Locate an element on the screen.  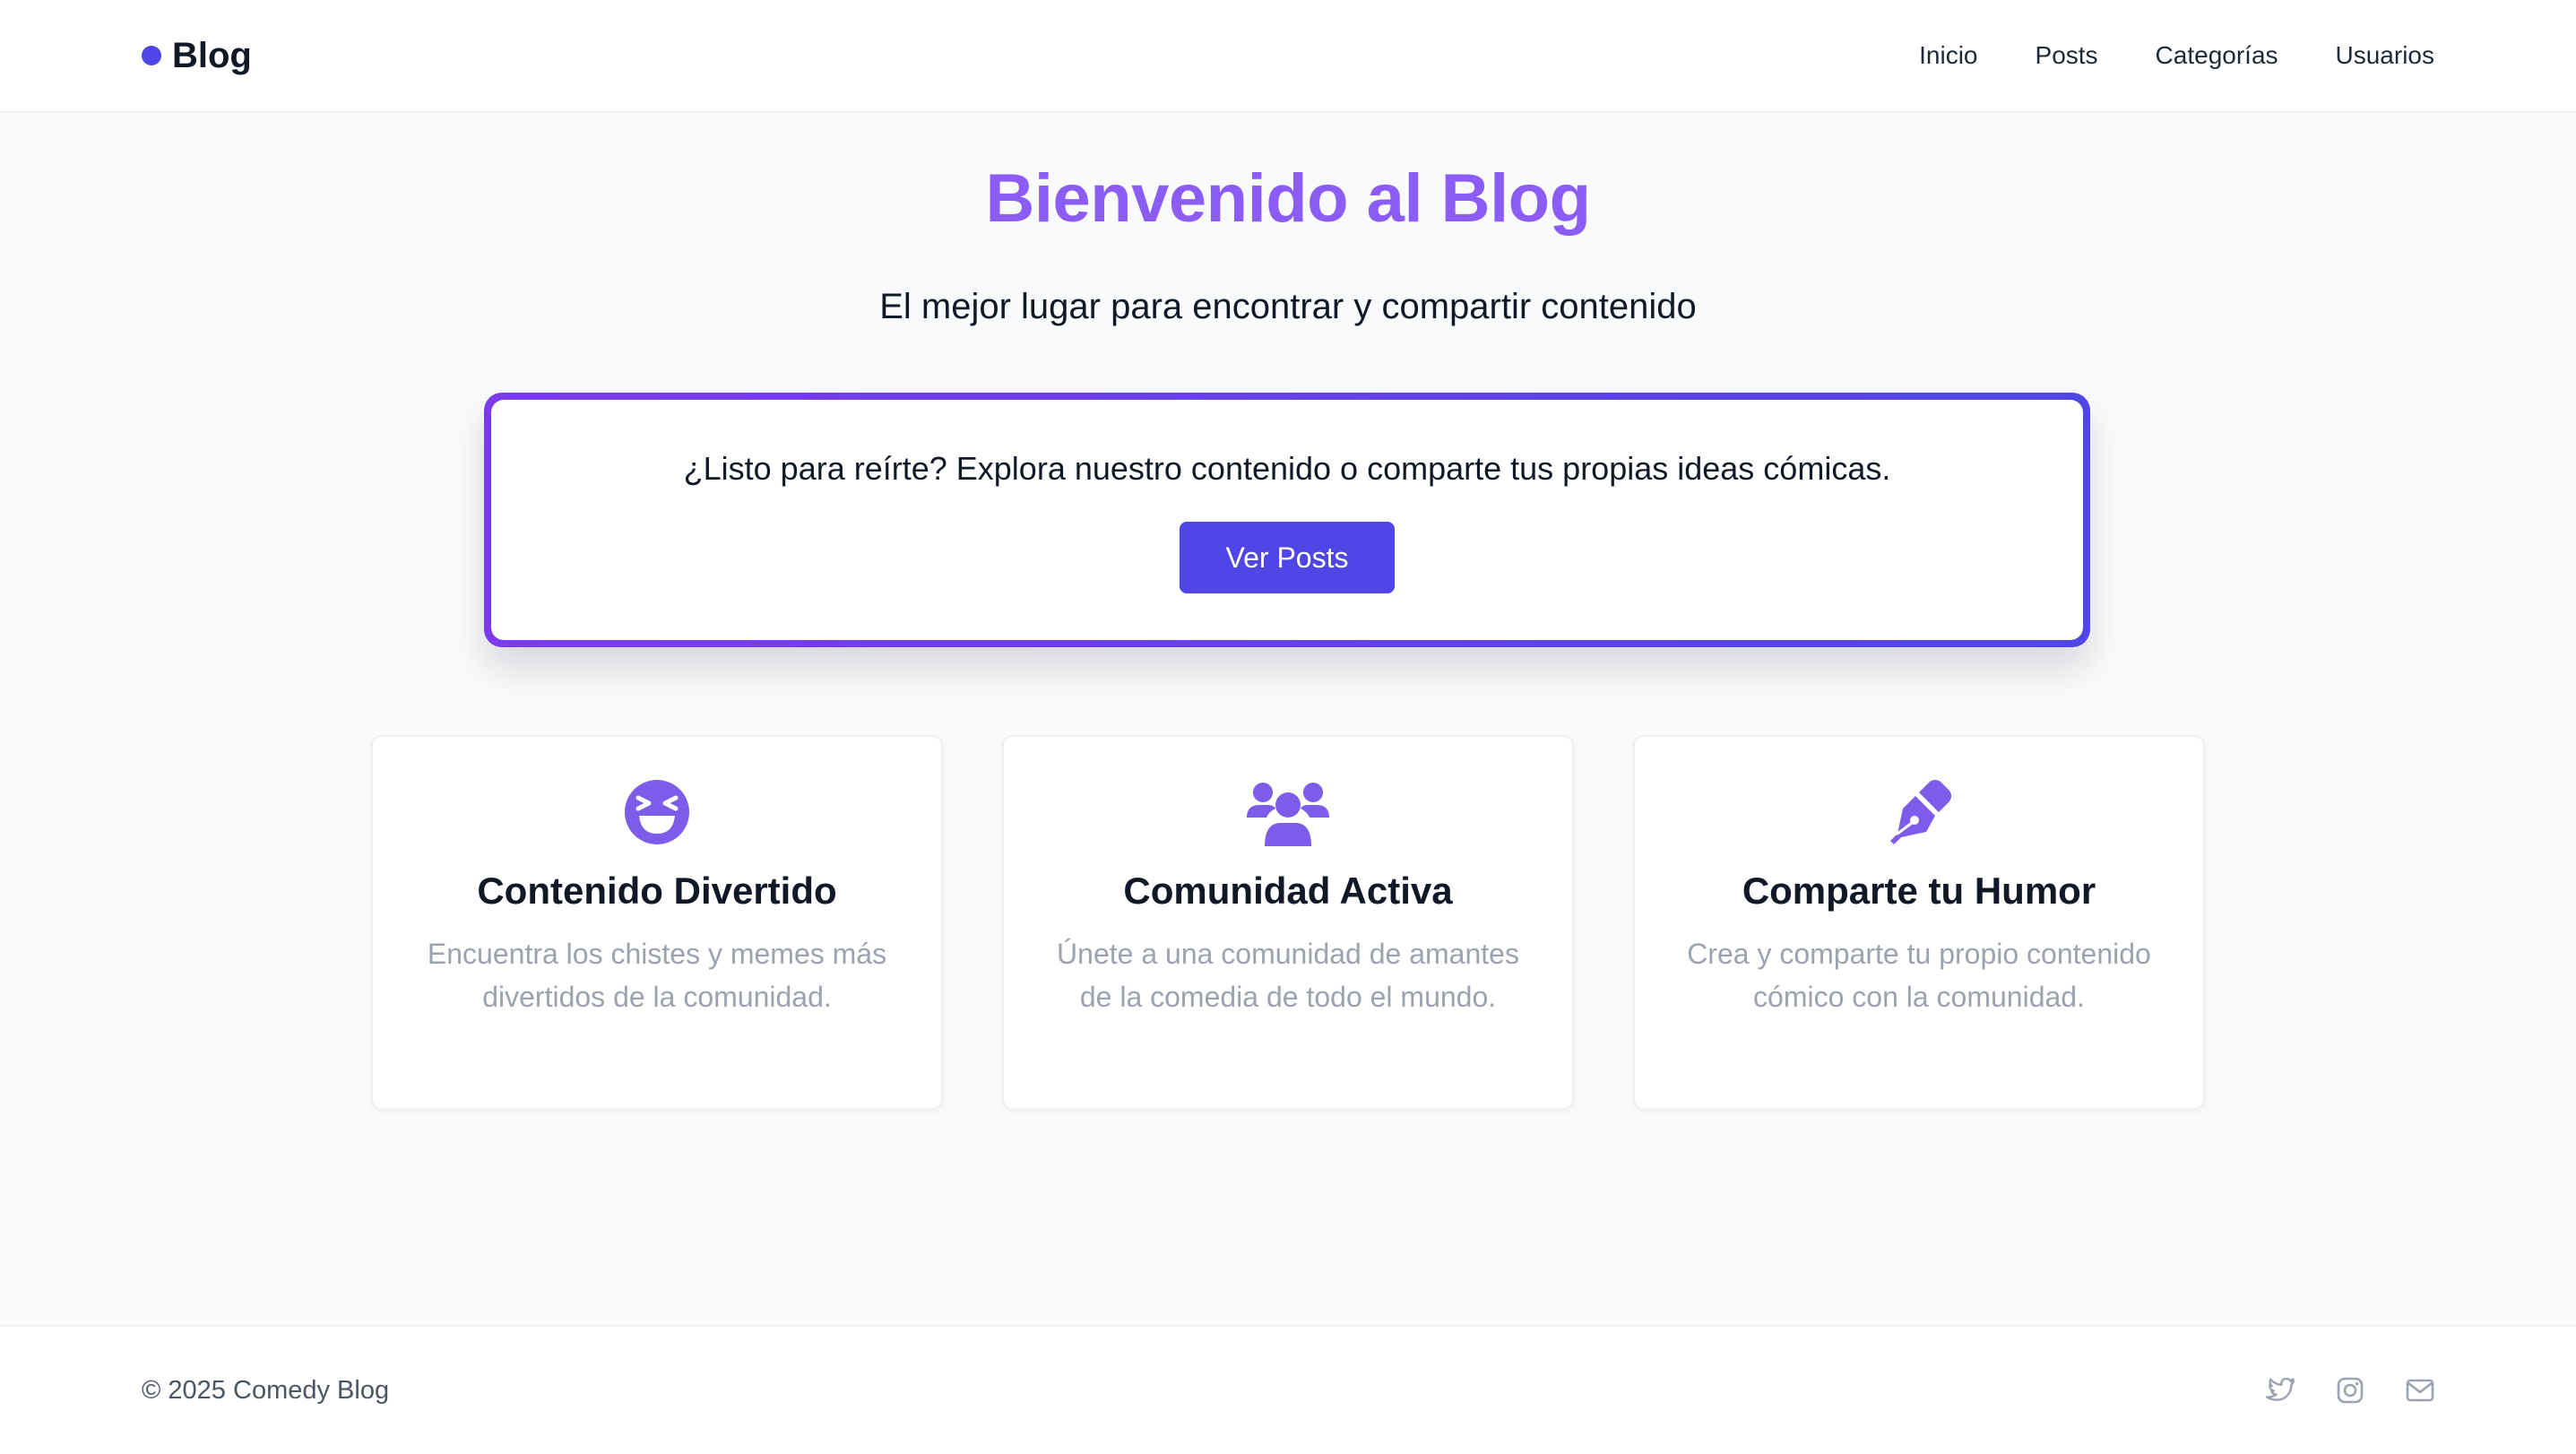
twitter-icon is located at coordinates (2280, 1390).